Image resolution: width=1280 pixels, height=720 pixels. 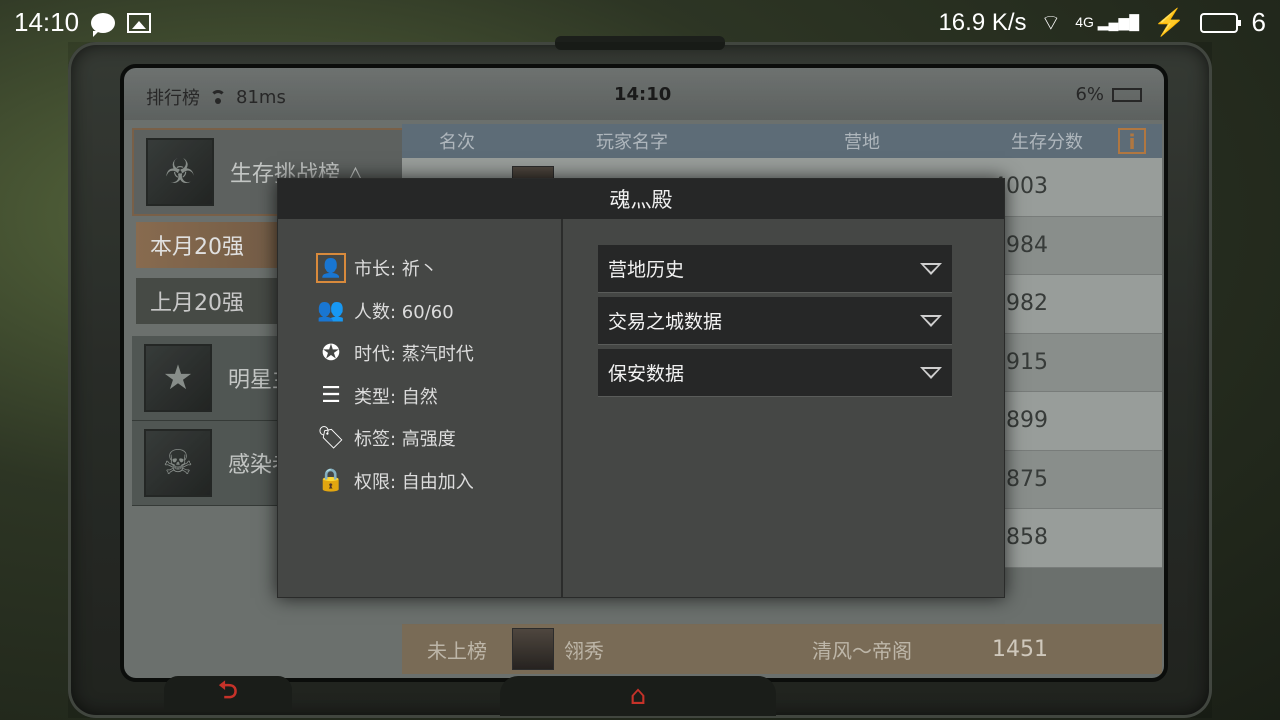 I want to click on section-trade-city-data: 交易之城数据, so click(x=775, y=321).